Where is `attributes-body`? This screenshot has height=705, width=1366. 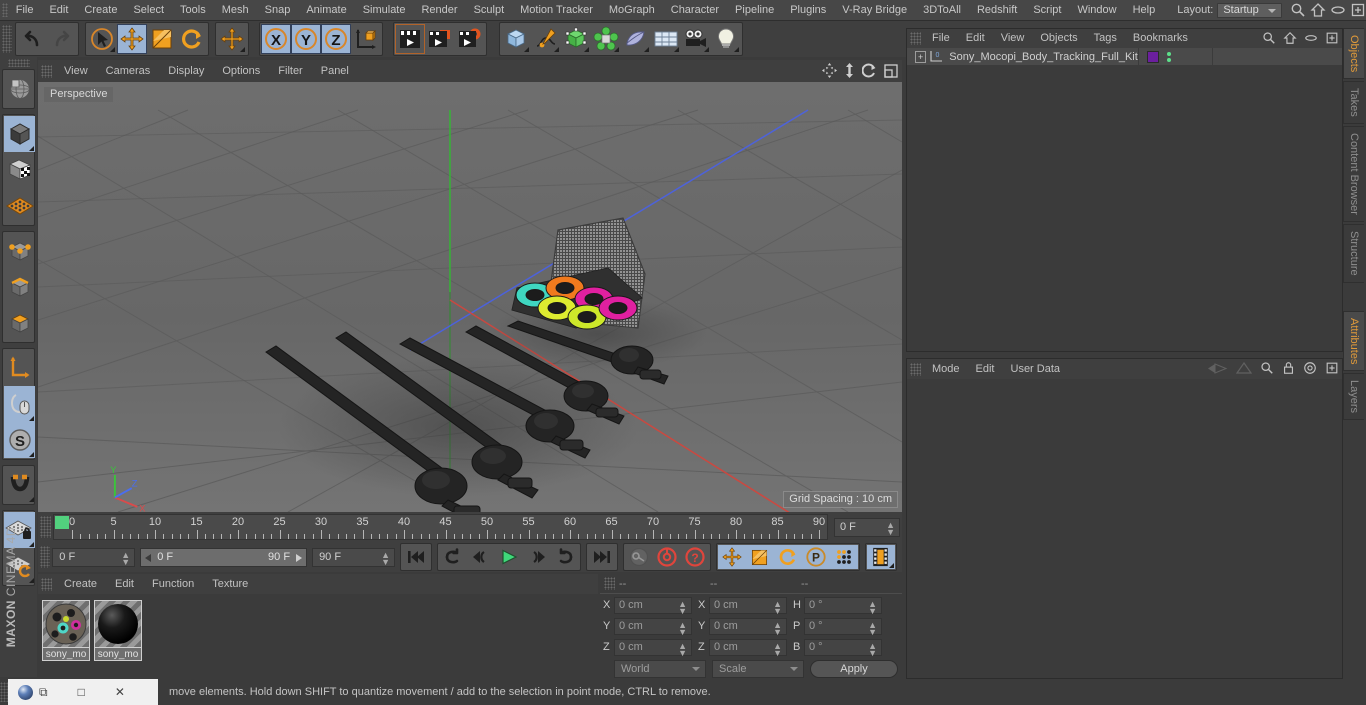 attributes-body is located at coordinates (1124, 528).